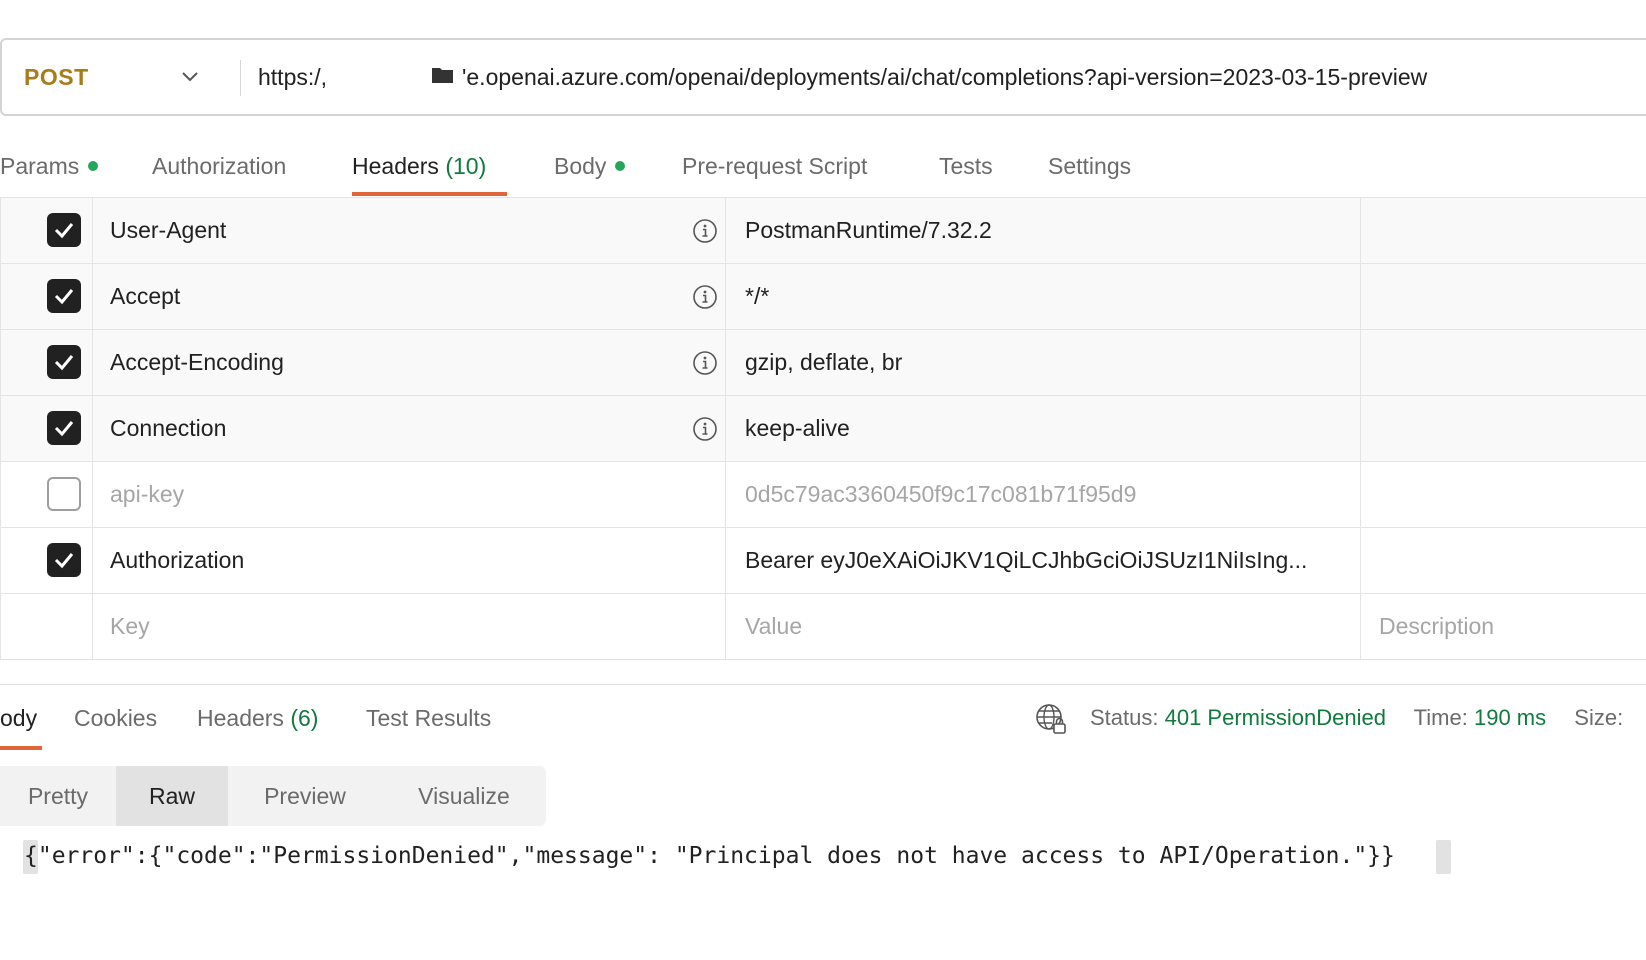  I want to click on value-input: Value, so click(773, 626).